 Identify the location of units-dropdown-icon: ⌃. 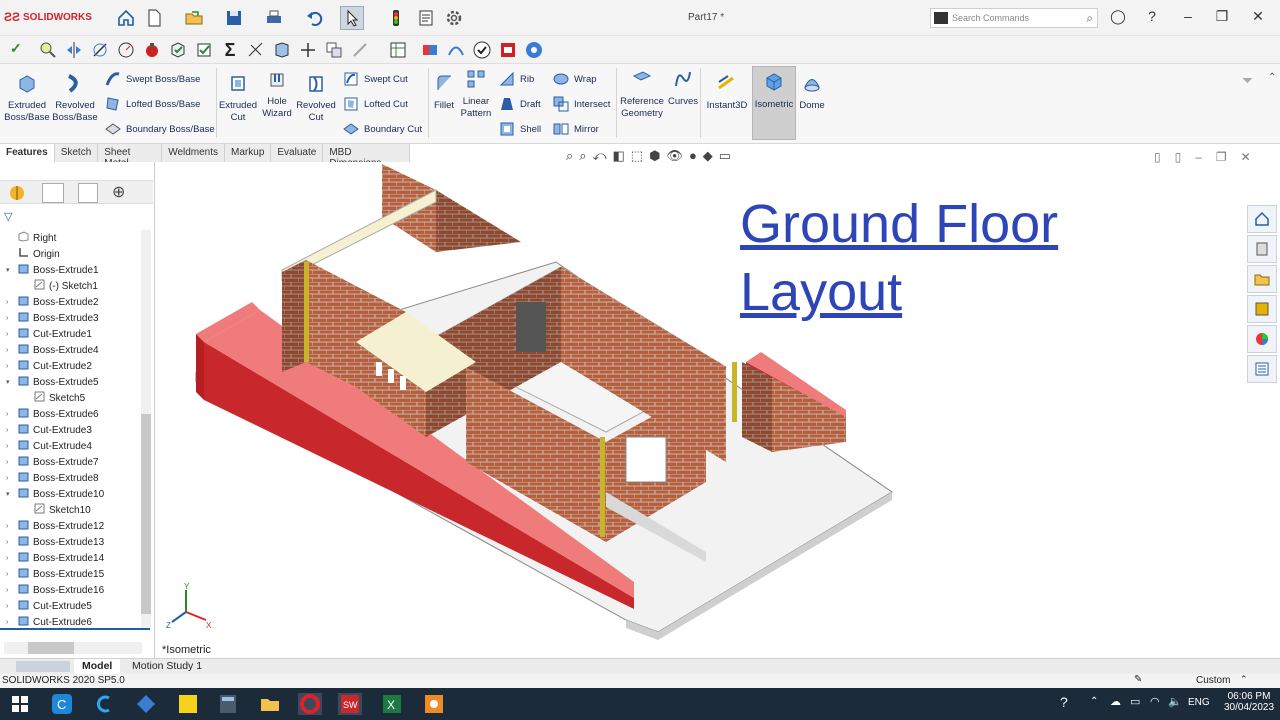
(1244, 679).